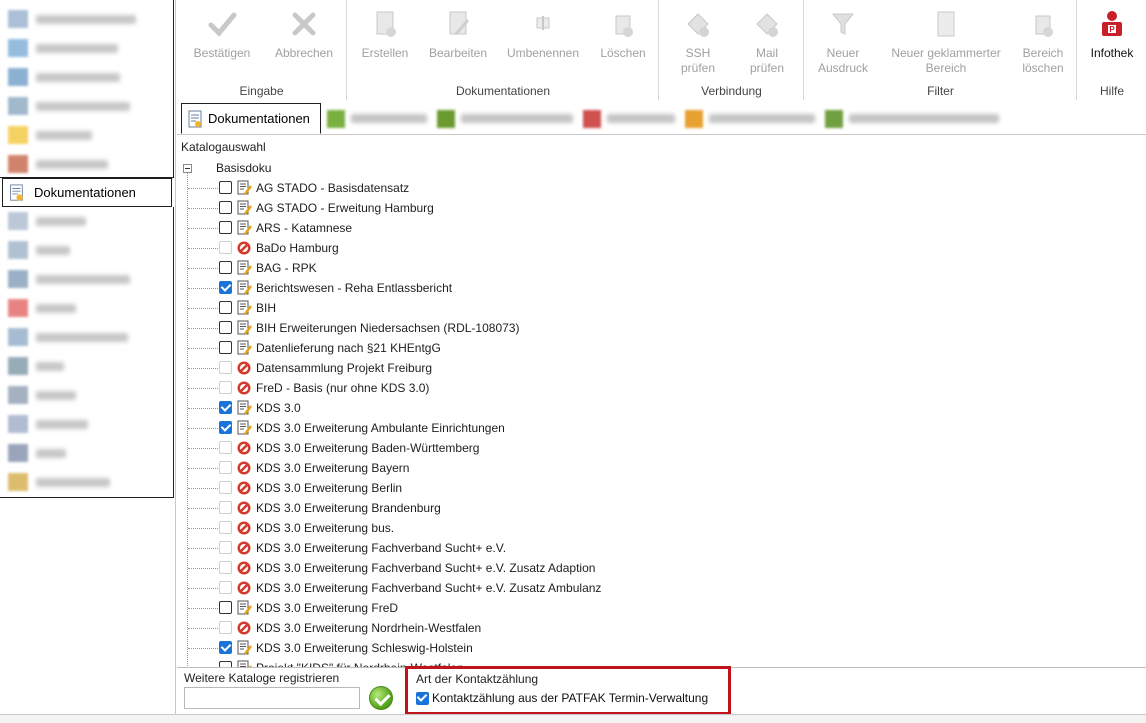 The width and height of the screenshot is (1146, 723). What do you see at coordinates (244, 368) in the screenshot?
I see `blocked-icon` at bounding box center [244, 368].